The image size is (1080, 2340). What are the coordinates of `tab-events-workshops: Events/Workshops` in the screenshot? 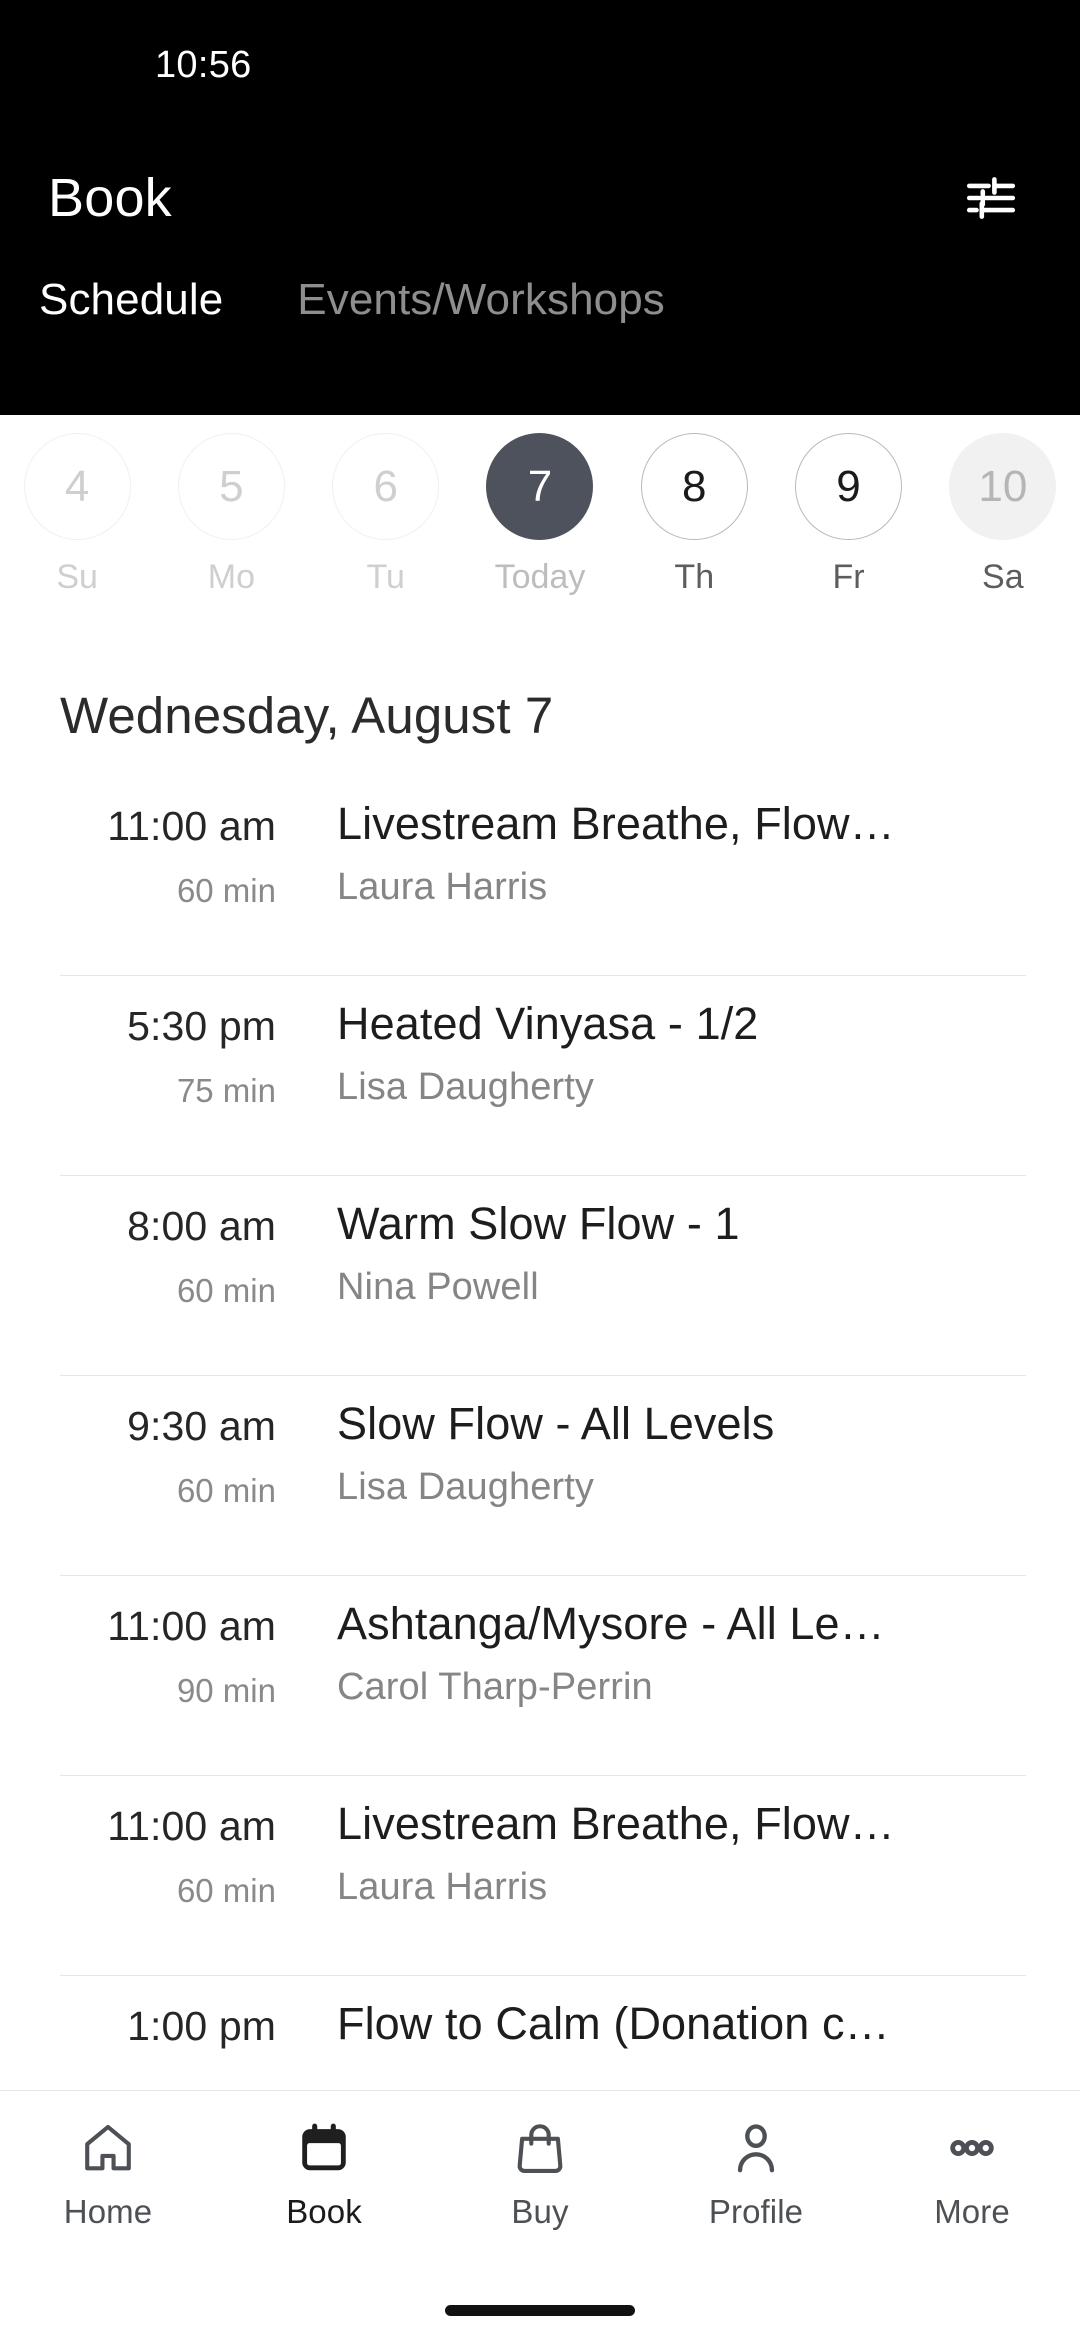 It's located at (481, 300).